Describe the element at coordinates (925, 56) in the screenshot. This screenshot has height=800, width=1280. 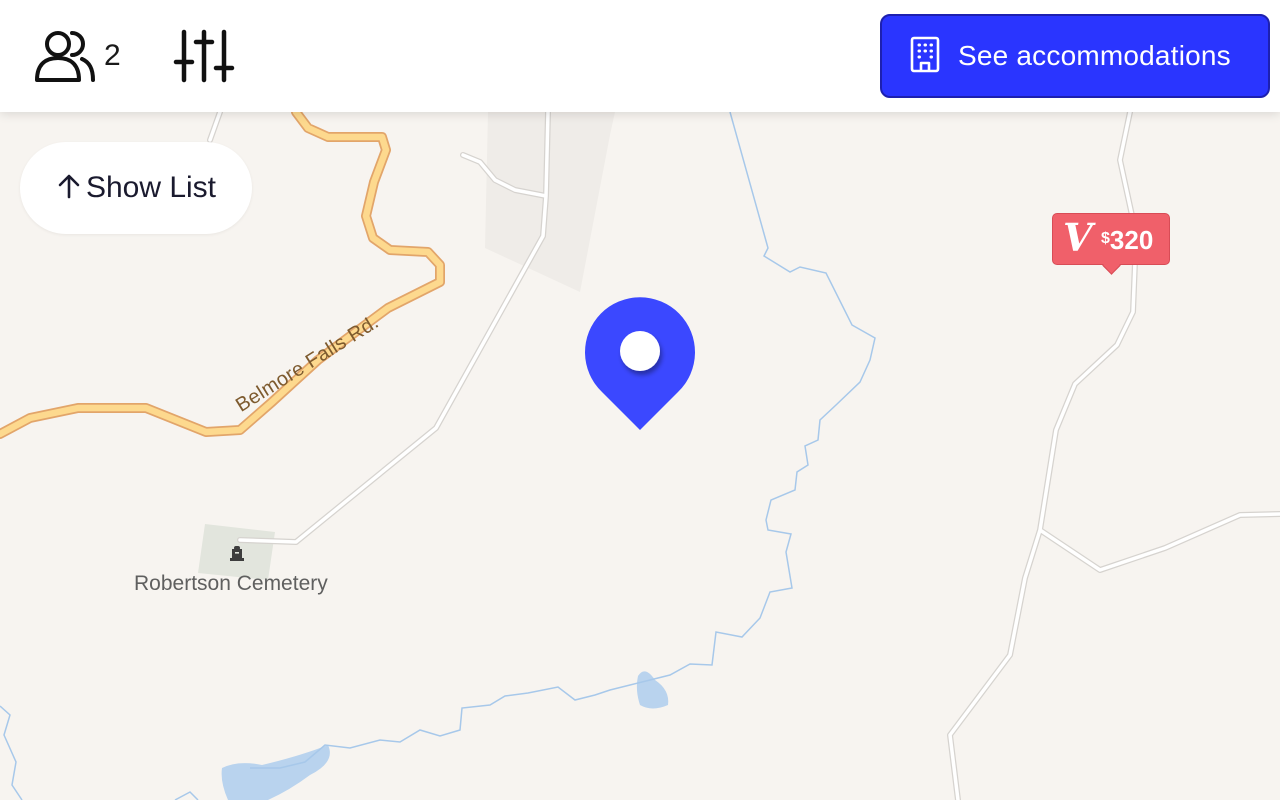
I see `building-icon` at that location.